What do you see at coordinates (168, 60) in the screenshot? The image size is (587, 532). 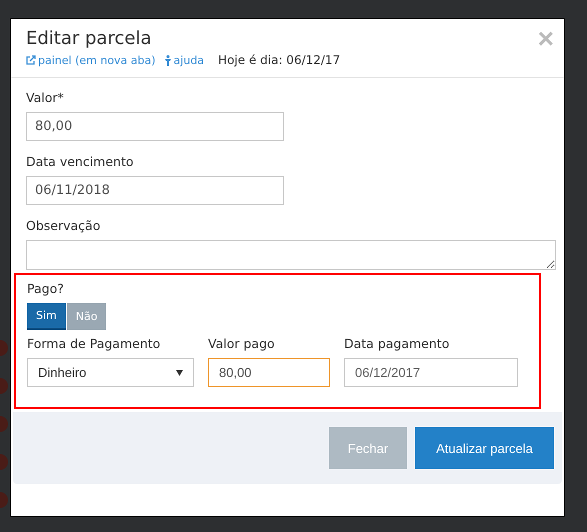 I see `figure-icon` at bounding box center [168, 60].